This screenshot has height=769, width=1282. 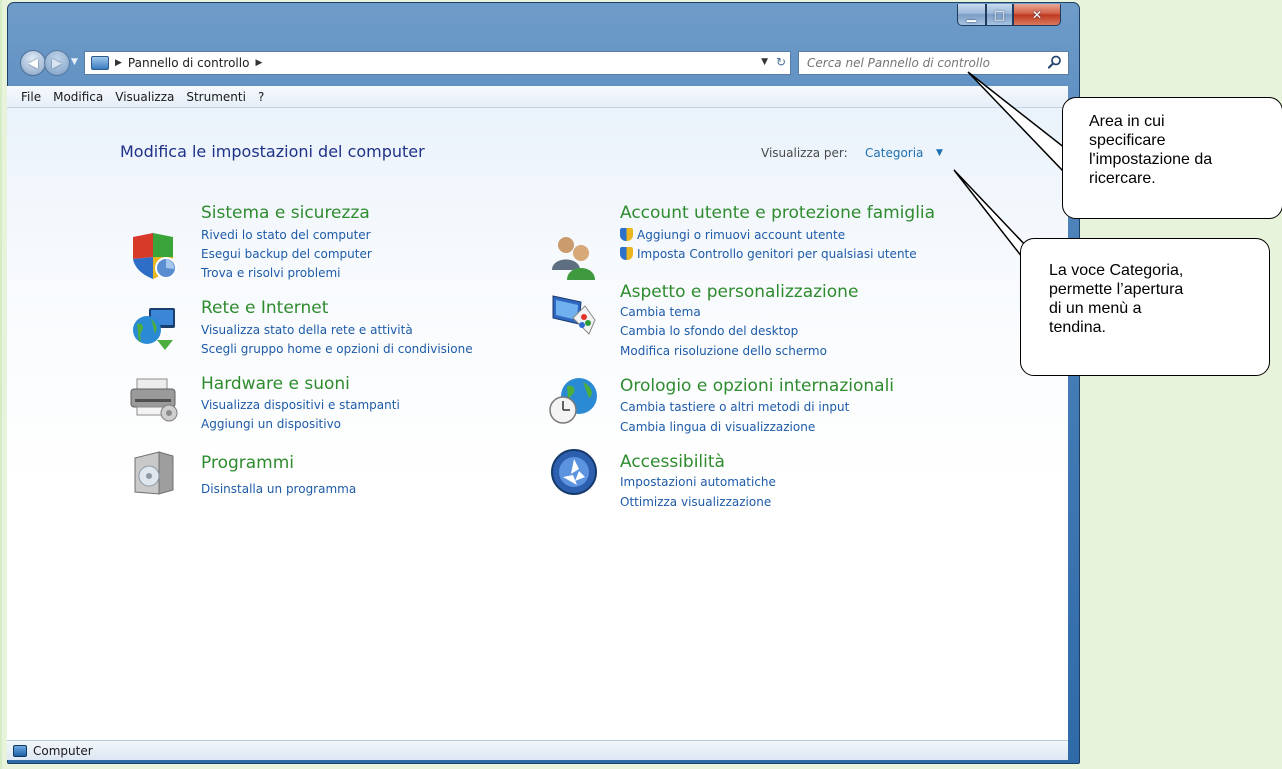 What do you see at coordinates (1095, 308) in the screenshot?
I see `callout-line: di un menù a` at bounding box center [1095, 308].